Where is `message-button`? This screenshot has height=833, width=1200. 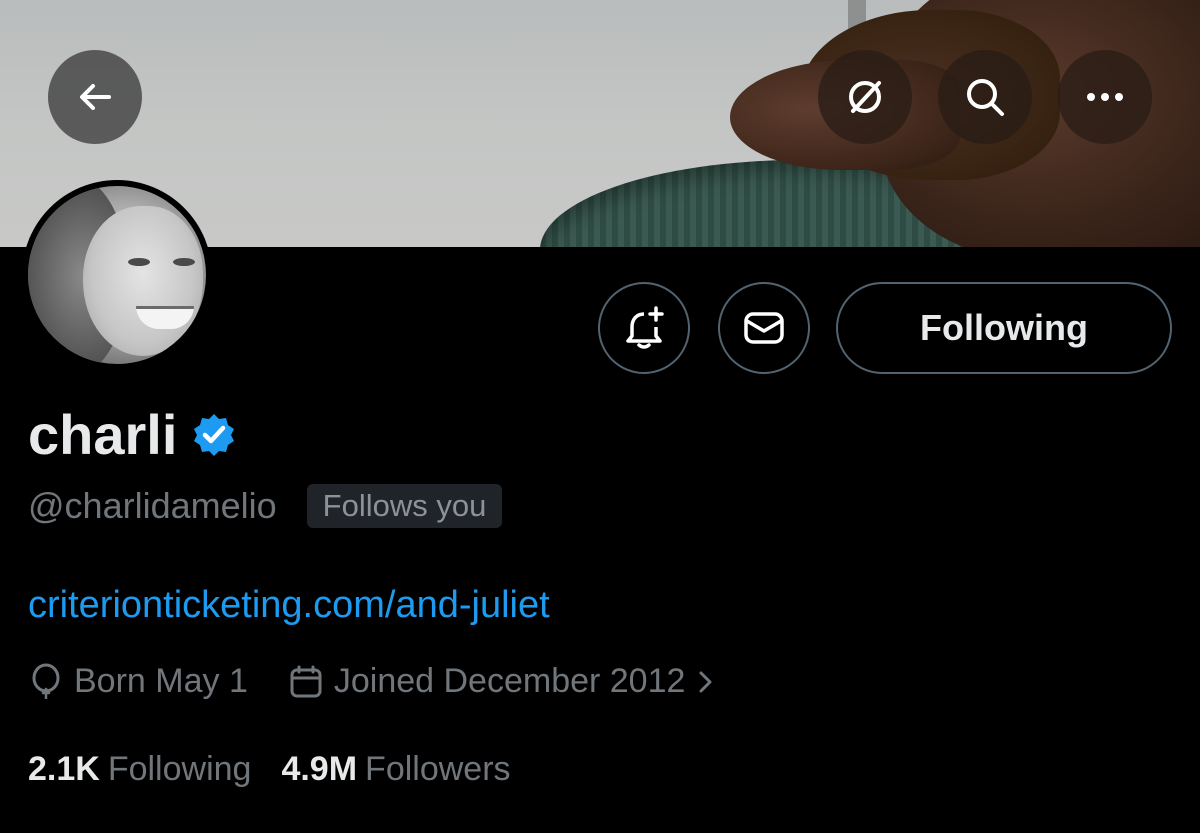
message-button is located at coordinates (764, 328).